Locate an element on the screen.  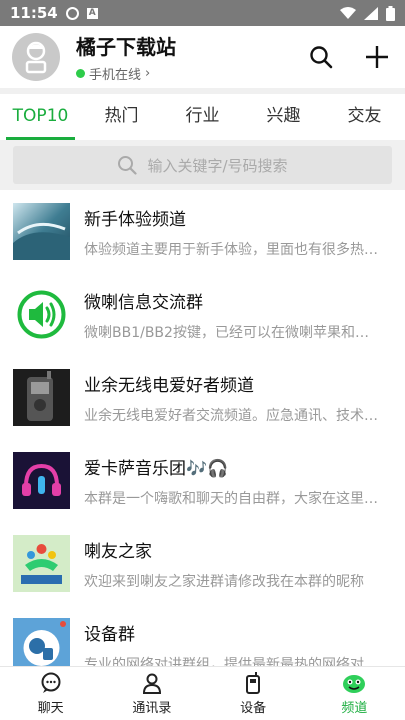
nav-devices: 设备 is located at coordinates (253, 693).